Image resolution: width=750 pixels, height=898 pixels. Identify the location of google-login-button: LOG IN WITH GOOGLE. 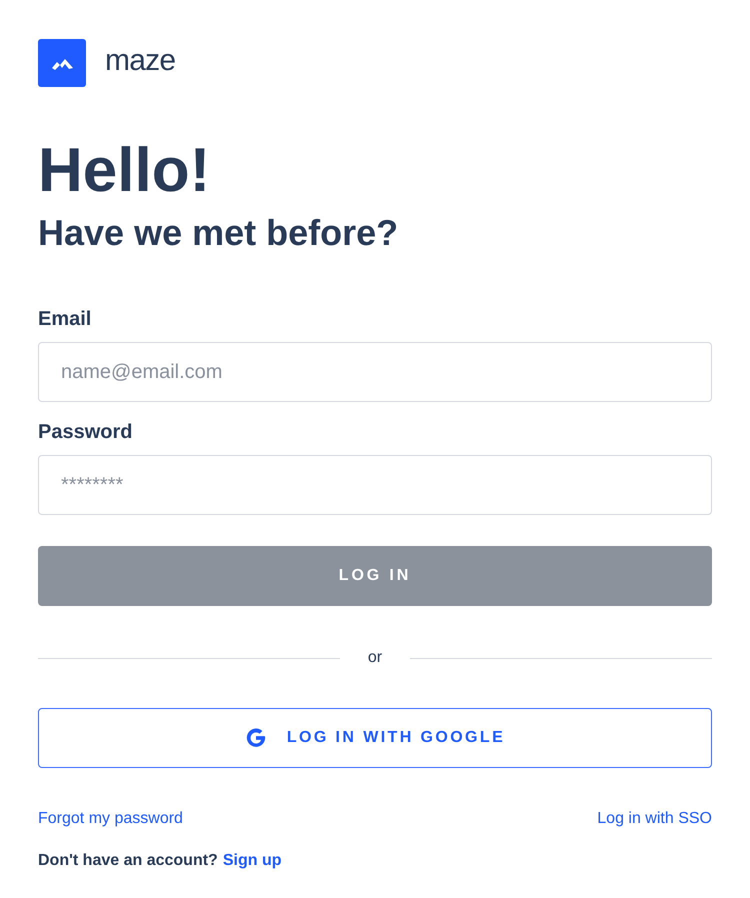
(375, 738).